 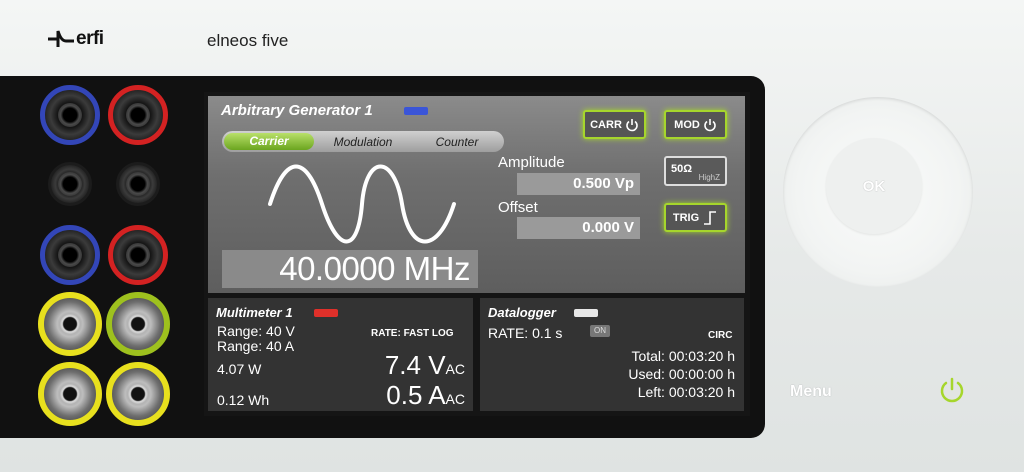 What do you see at coordinates (686, 217) in the screenshot?
I see `trig-label: TRIG` at bounding box center [686, 217].